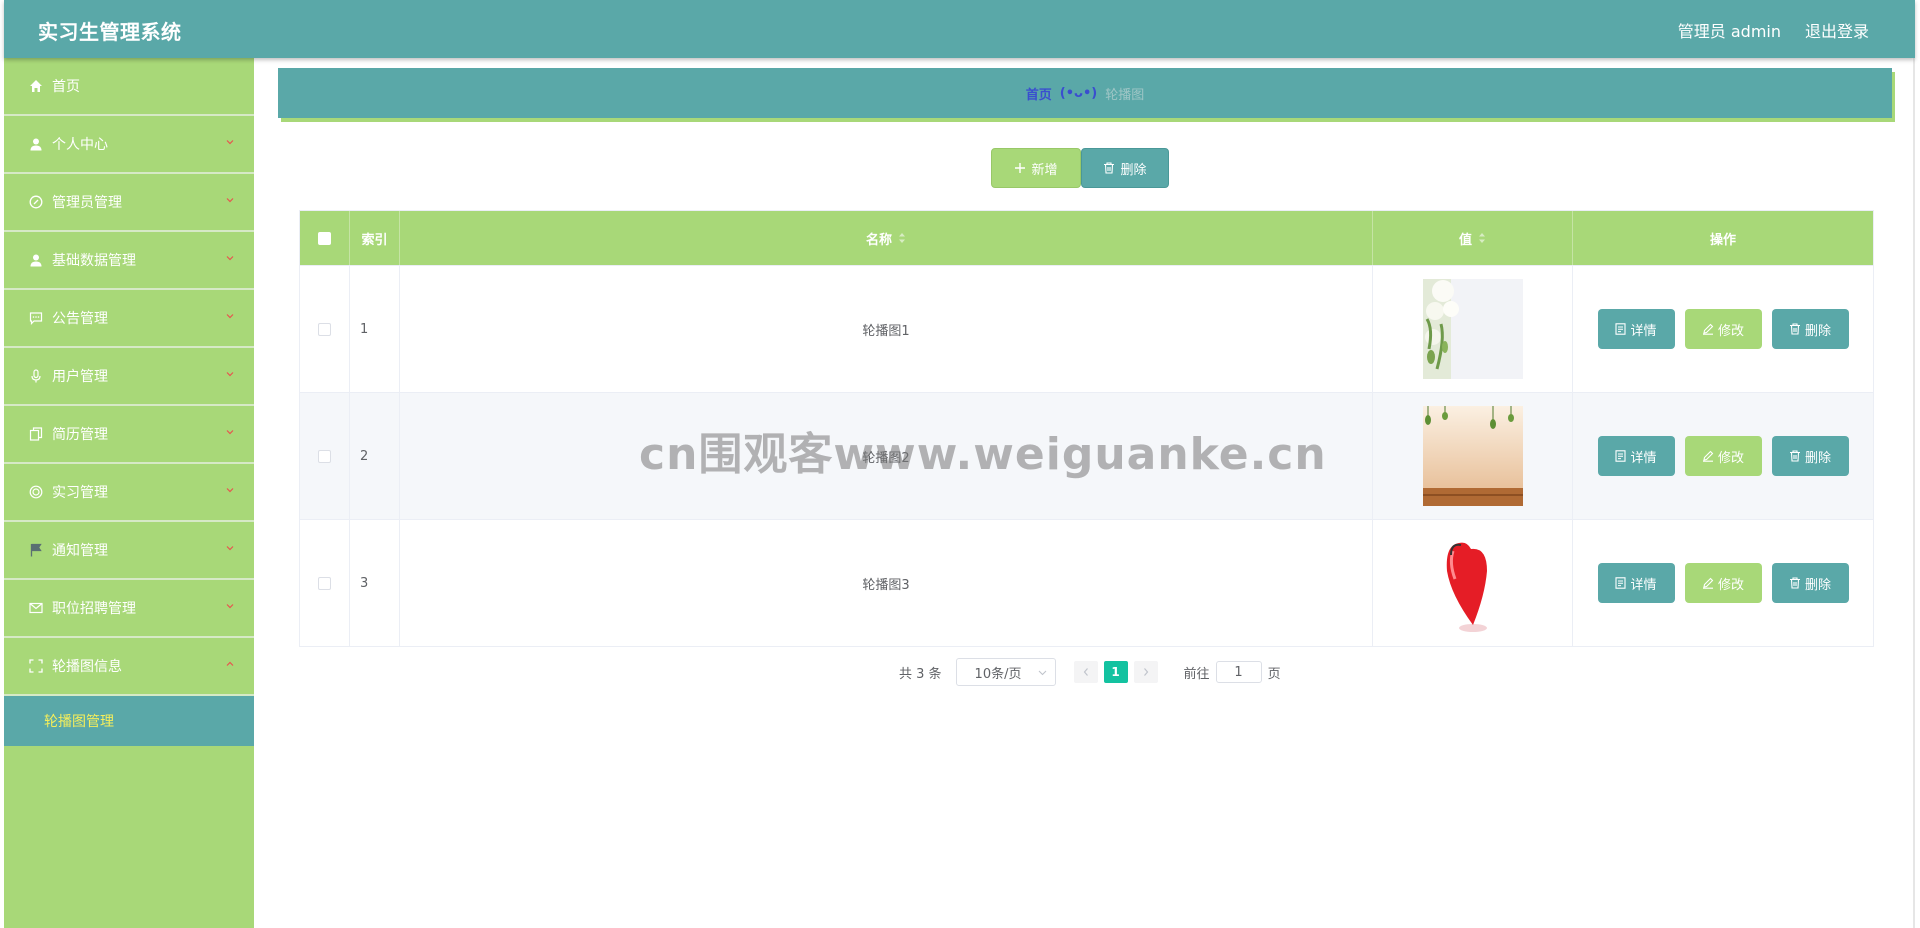 This screenshot has height=928, width=1920. I want to click on sidebar-item-label: 通知管理, so click(80, 551).